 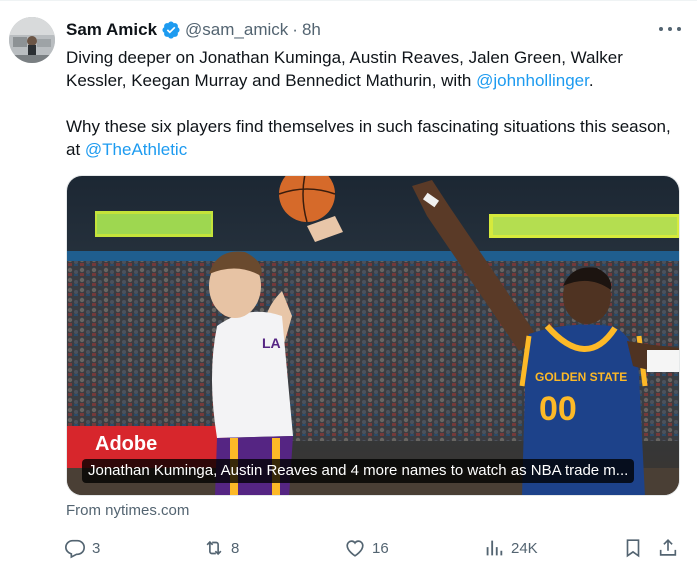 What do you see at coordinates (75, 548) in the screenshot?
I see `reply-icon` at bounding box center [75, 548].